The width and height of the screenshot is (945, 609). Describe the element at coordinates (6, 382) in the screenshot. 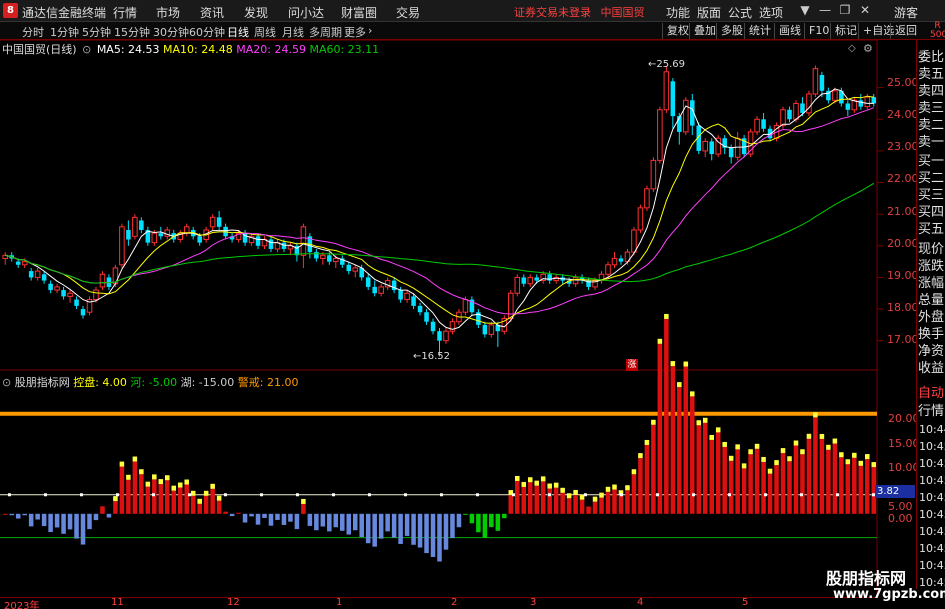

I see `indicator-toggle-icon: ⊙` at that location.